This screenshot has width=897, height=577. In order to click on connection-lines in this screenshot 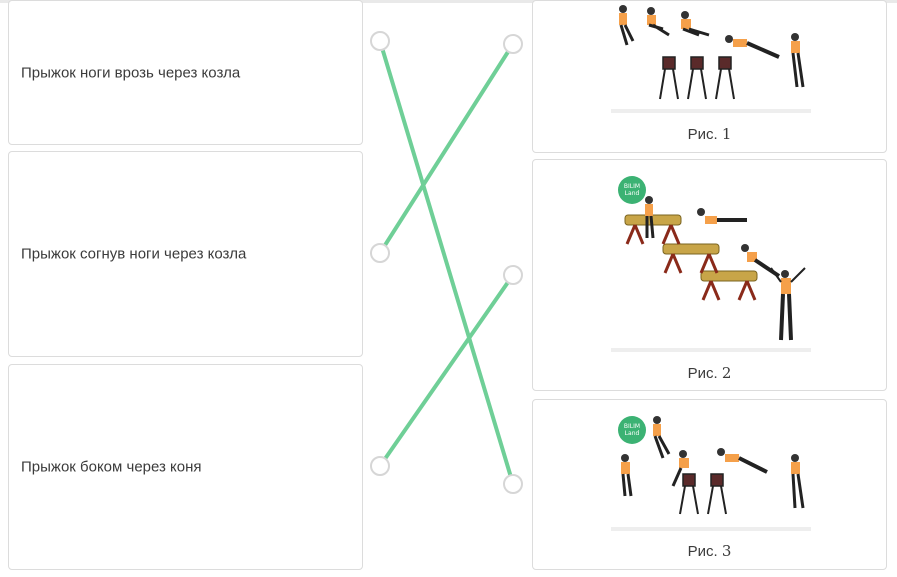, I will do `click(446, 262)`.